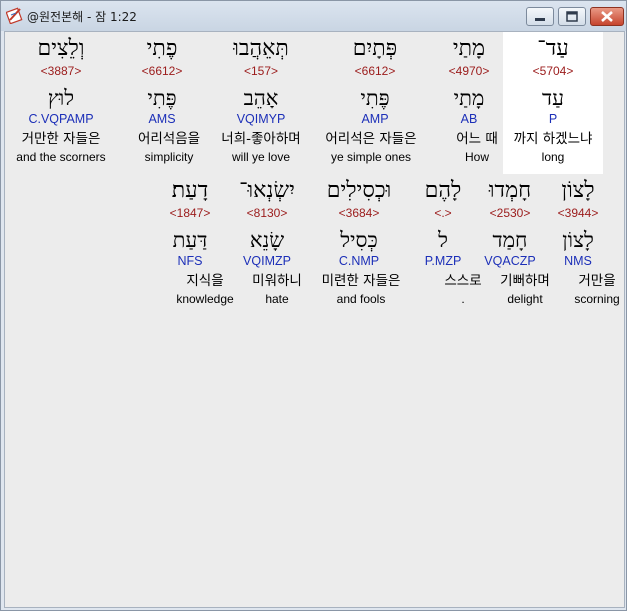  What do you see at coordinates (267, 261) in the screenshot?
I see `parsing-code: VQIMZP` at bounding box center [267, 261].